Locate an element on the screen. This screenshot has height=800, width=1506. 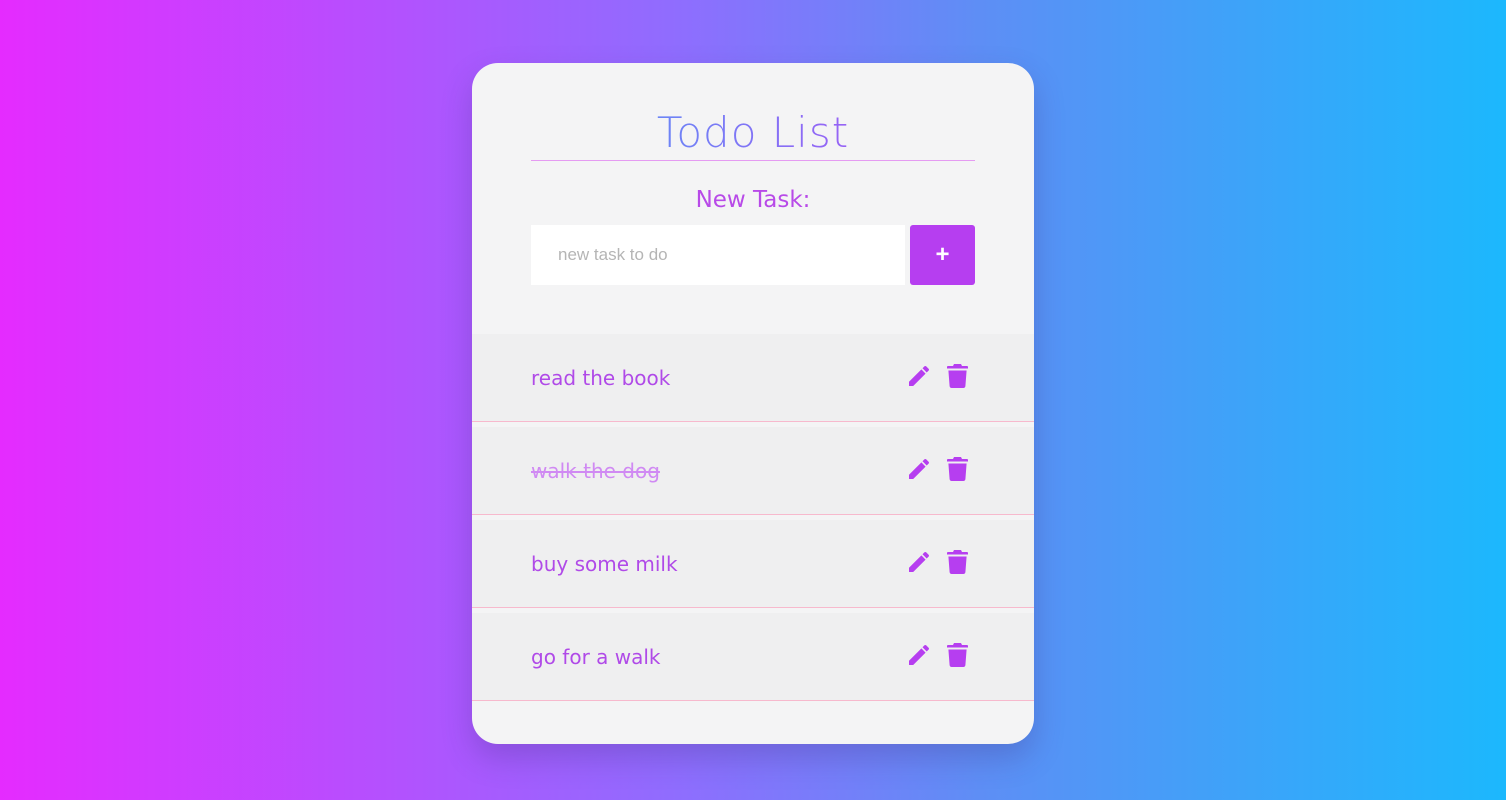
task-item: go for a walk is located at coordinates (753, 657).